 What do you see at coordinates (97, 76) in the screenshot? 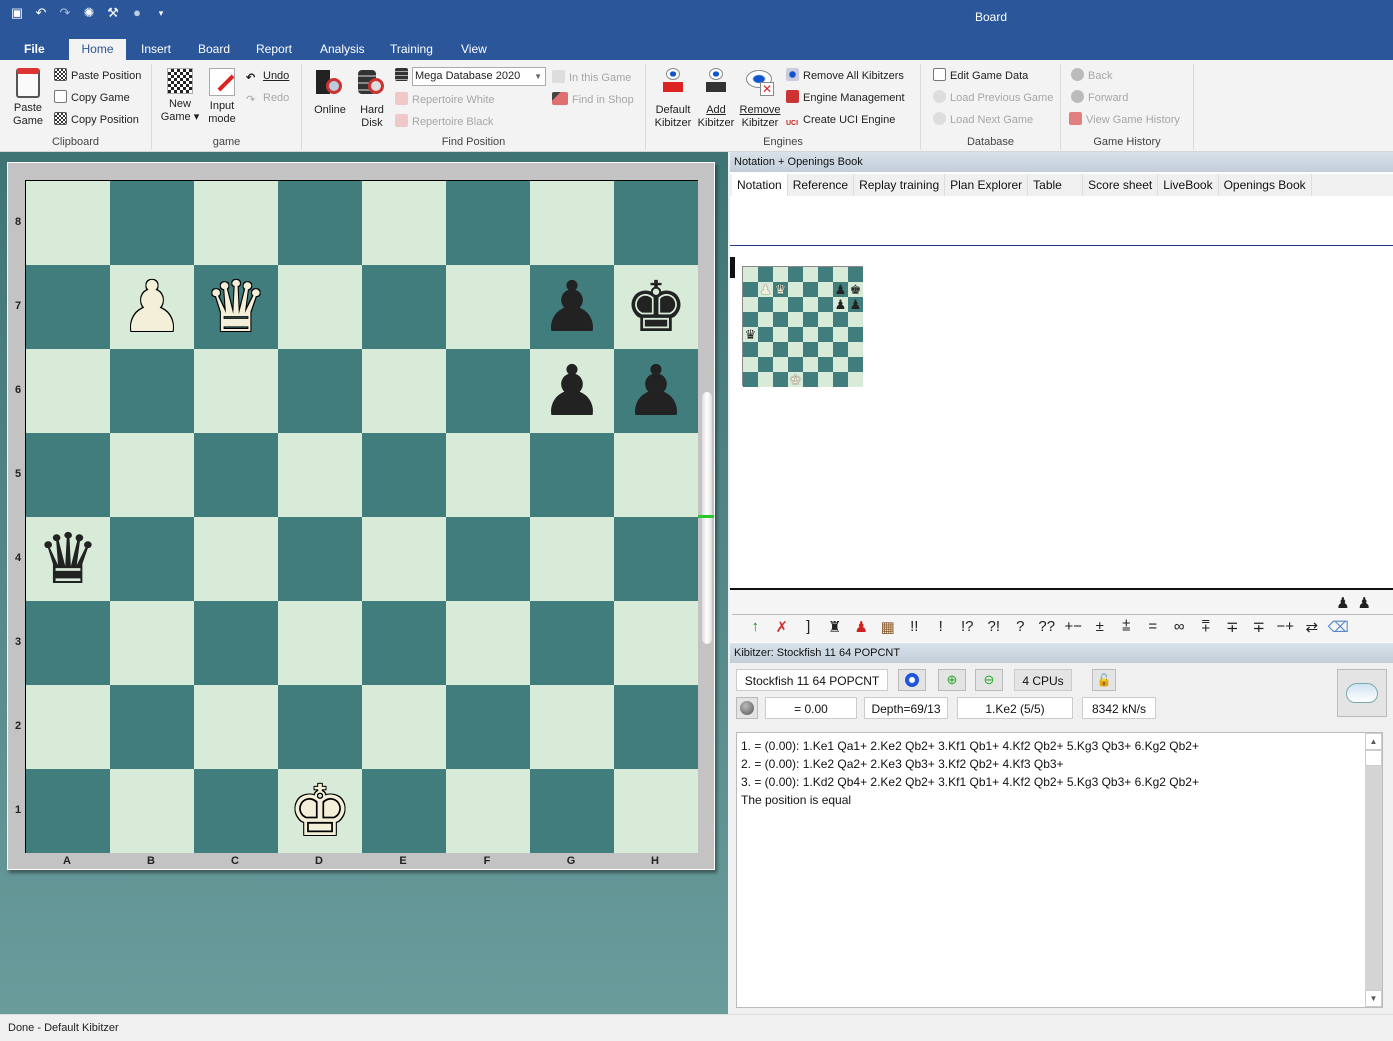
I see `paste-position-button: Paste Position` at bounding box center [97, 76].